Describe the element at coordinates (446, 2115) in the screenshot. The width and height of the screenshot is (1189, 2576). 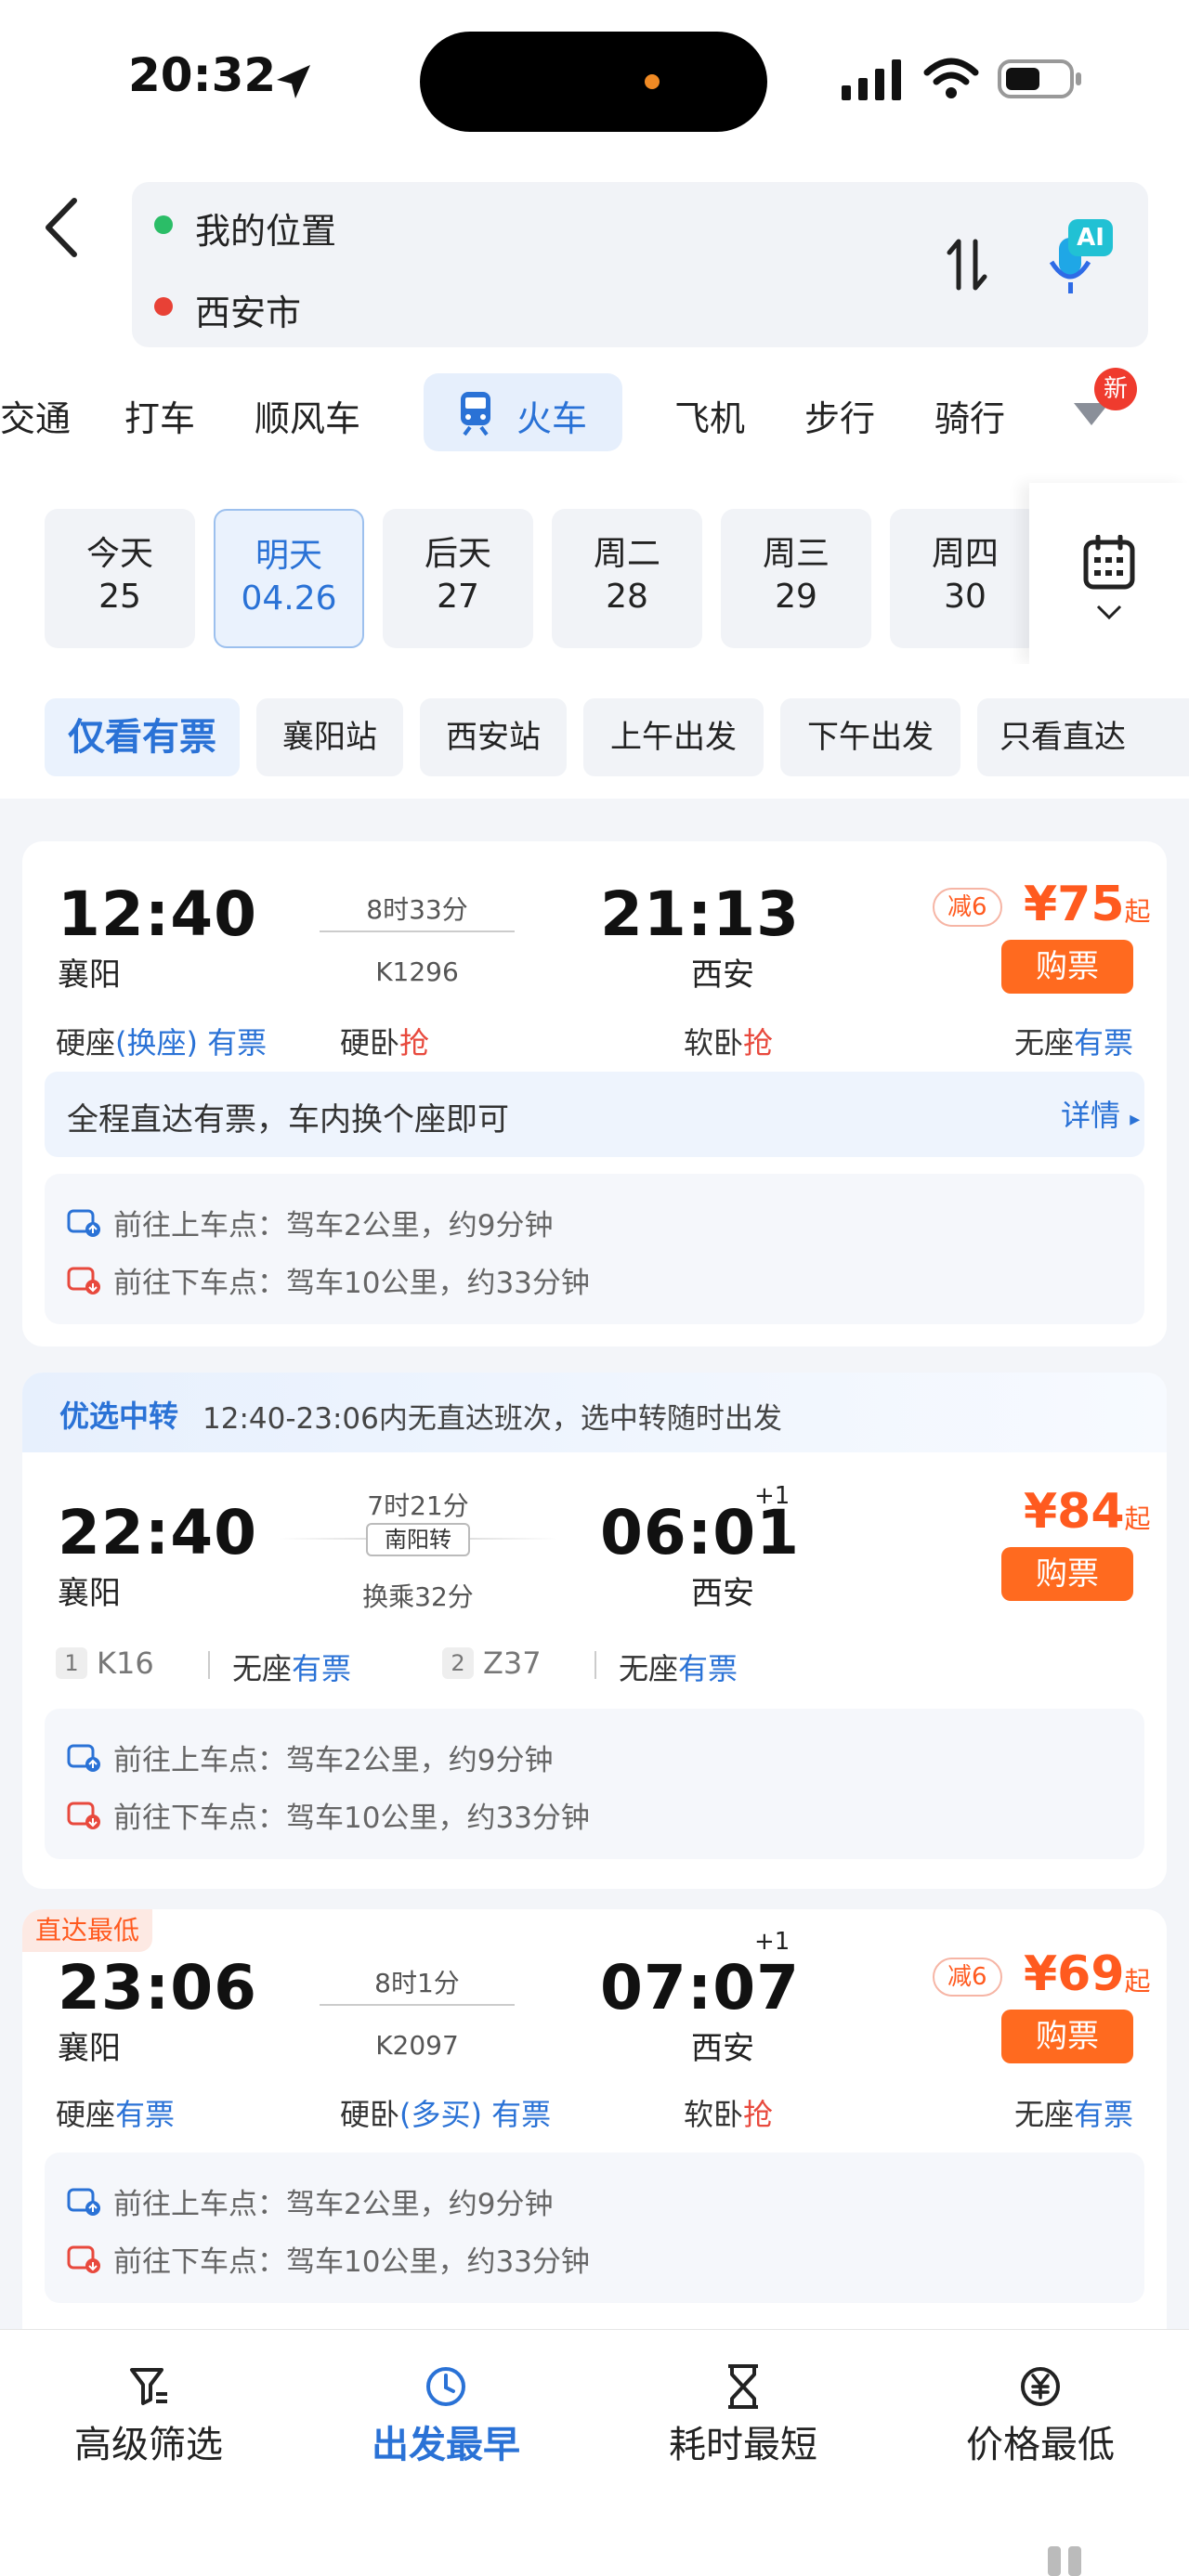
I see `seat-hard-sleeper: 硬卧(多买) 有票` at that location.